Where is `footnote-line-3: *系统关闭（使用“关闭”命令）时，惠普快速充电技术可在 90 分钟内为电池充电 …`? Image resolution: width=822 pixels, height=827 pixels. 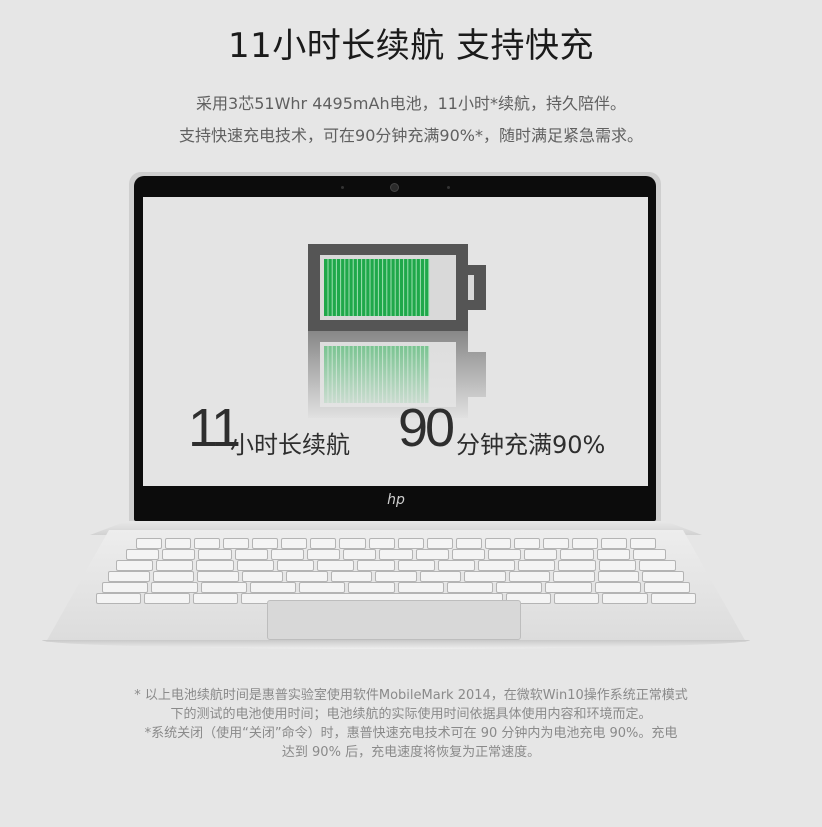
footnote-line-3: *系统关闭（使用“关闭”命令）时，惠普快速充电技术可在 90 分钟内为电池充电 … is located at coordinates (411, 733).